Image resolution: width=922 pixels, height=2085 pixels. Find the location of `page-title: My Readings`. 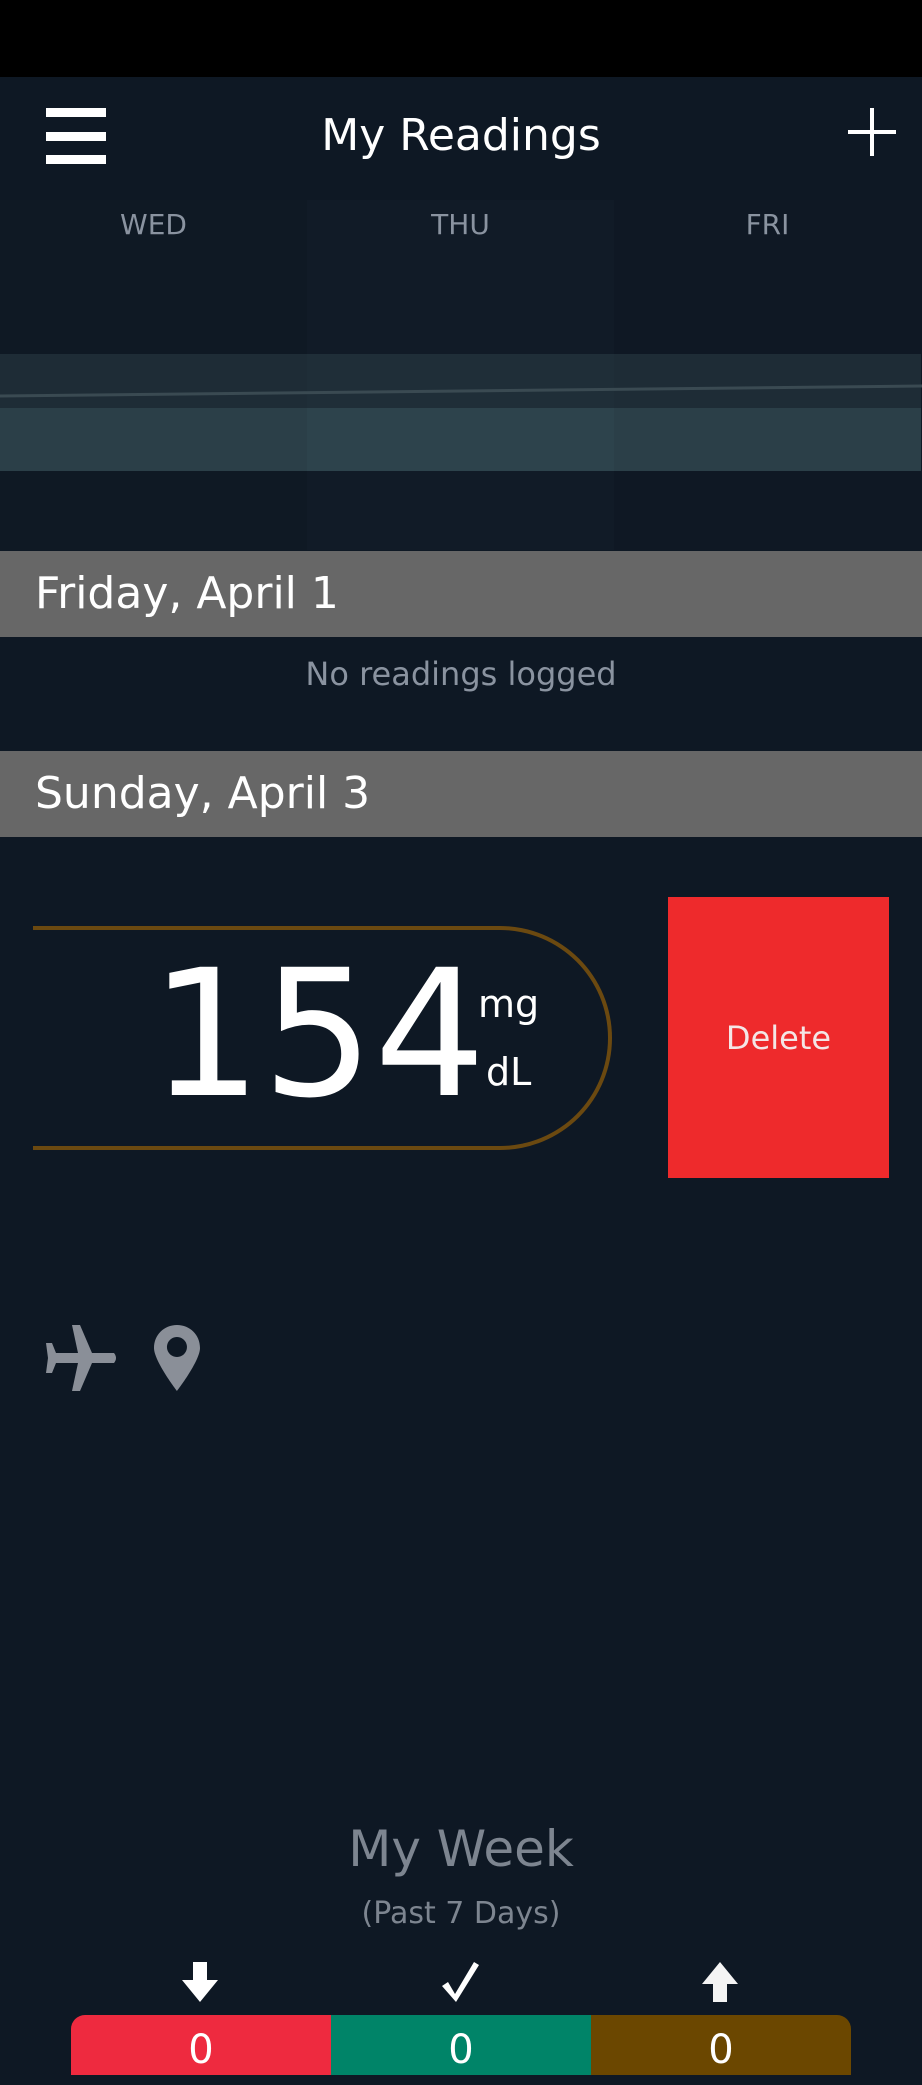

page-title: My Readings is located at coordinates (461, 135).